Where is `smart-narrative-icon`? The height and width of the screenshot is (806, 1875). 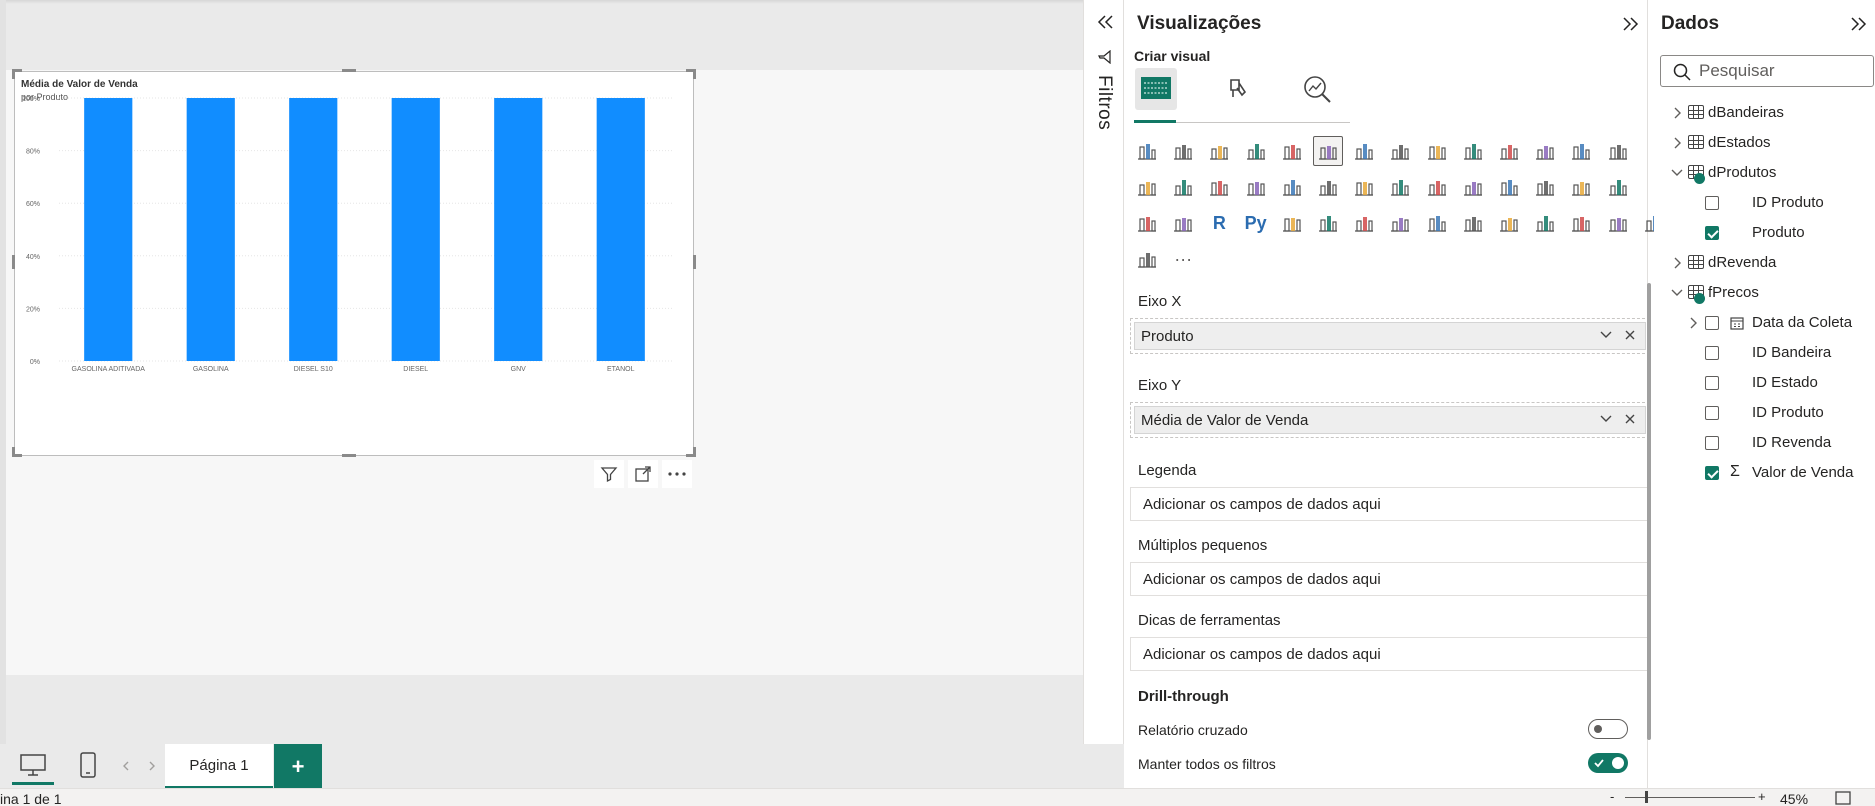 smart-narrative-icon is located at coordinates (1400, 223).